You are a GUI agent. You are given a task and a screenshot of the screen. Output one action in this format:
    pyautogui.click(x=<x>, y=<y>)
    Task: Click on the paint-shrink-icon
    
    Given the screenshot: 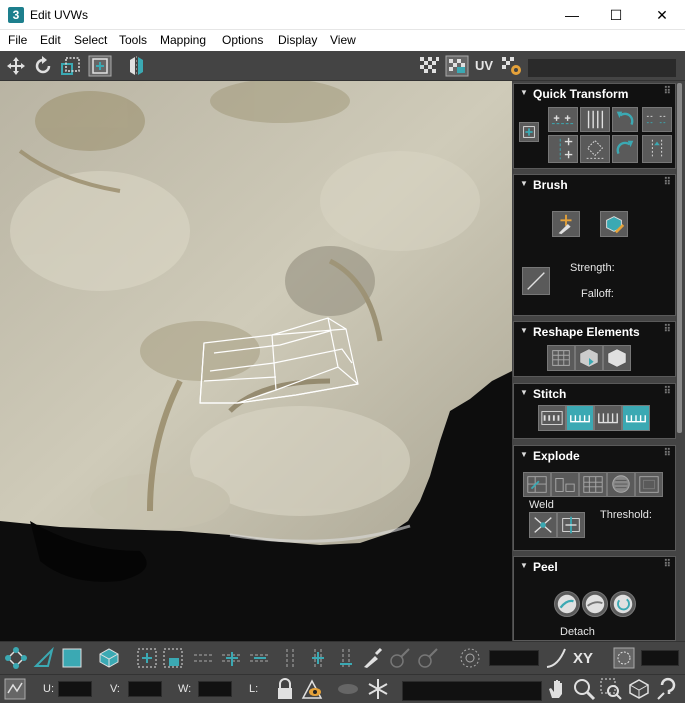 What is the action you would take?
    pyautogui.click(x=428, y=658)
    